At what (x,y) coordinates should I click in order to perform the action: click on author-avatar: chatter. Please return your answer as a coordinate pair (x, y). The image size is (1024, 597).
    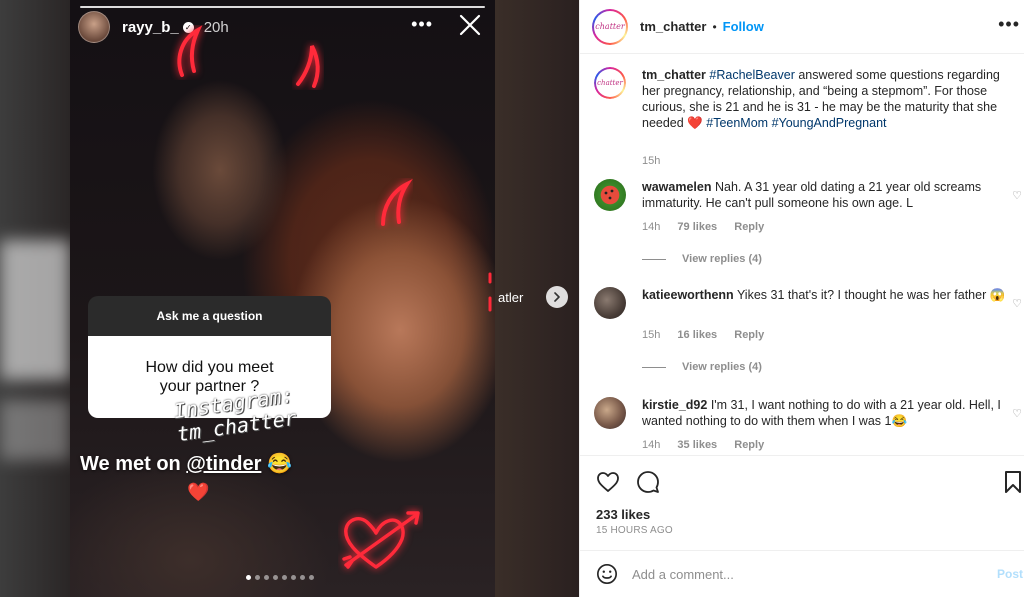
    Looking at the image, I should click on (610, 26).